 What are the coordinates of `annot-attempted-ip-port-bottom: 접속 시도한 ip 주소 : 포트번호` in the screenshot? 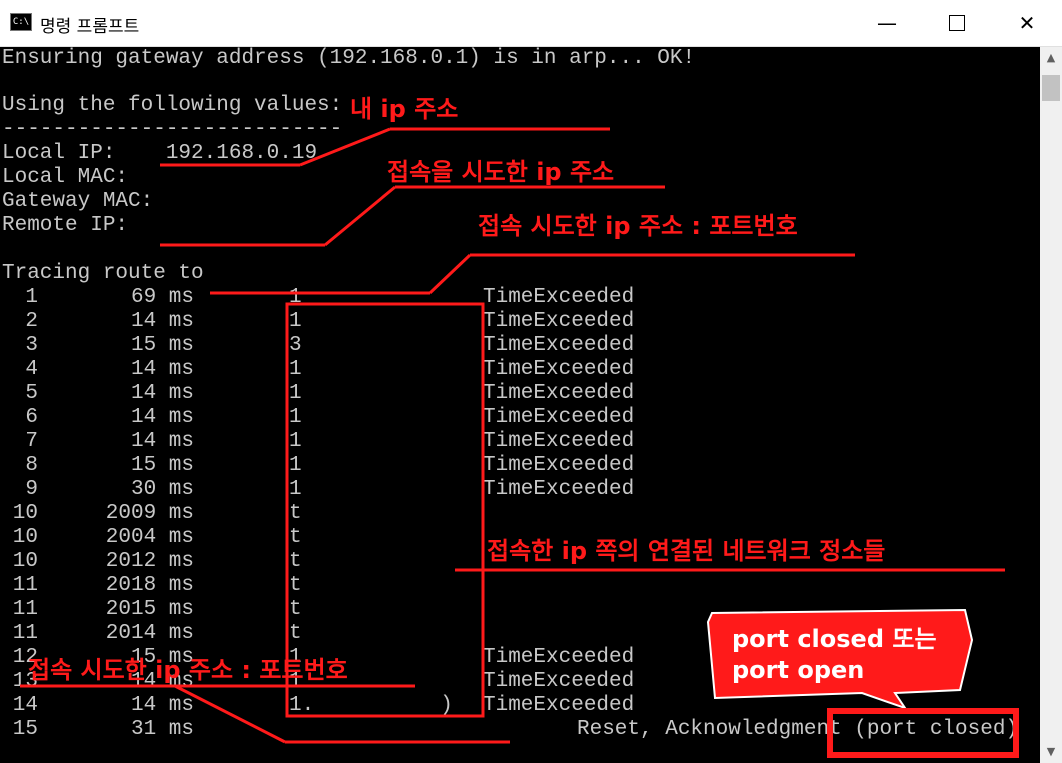 It's located at (188, 670).